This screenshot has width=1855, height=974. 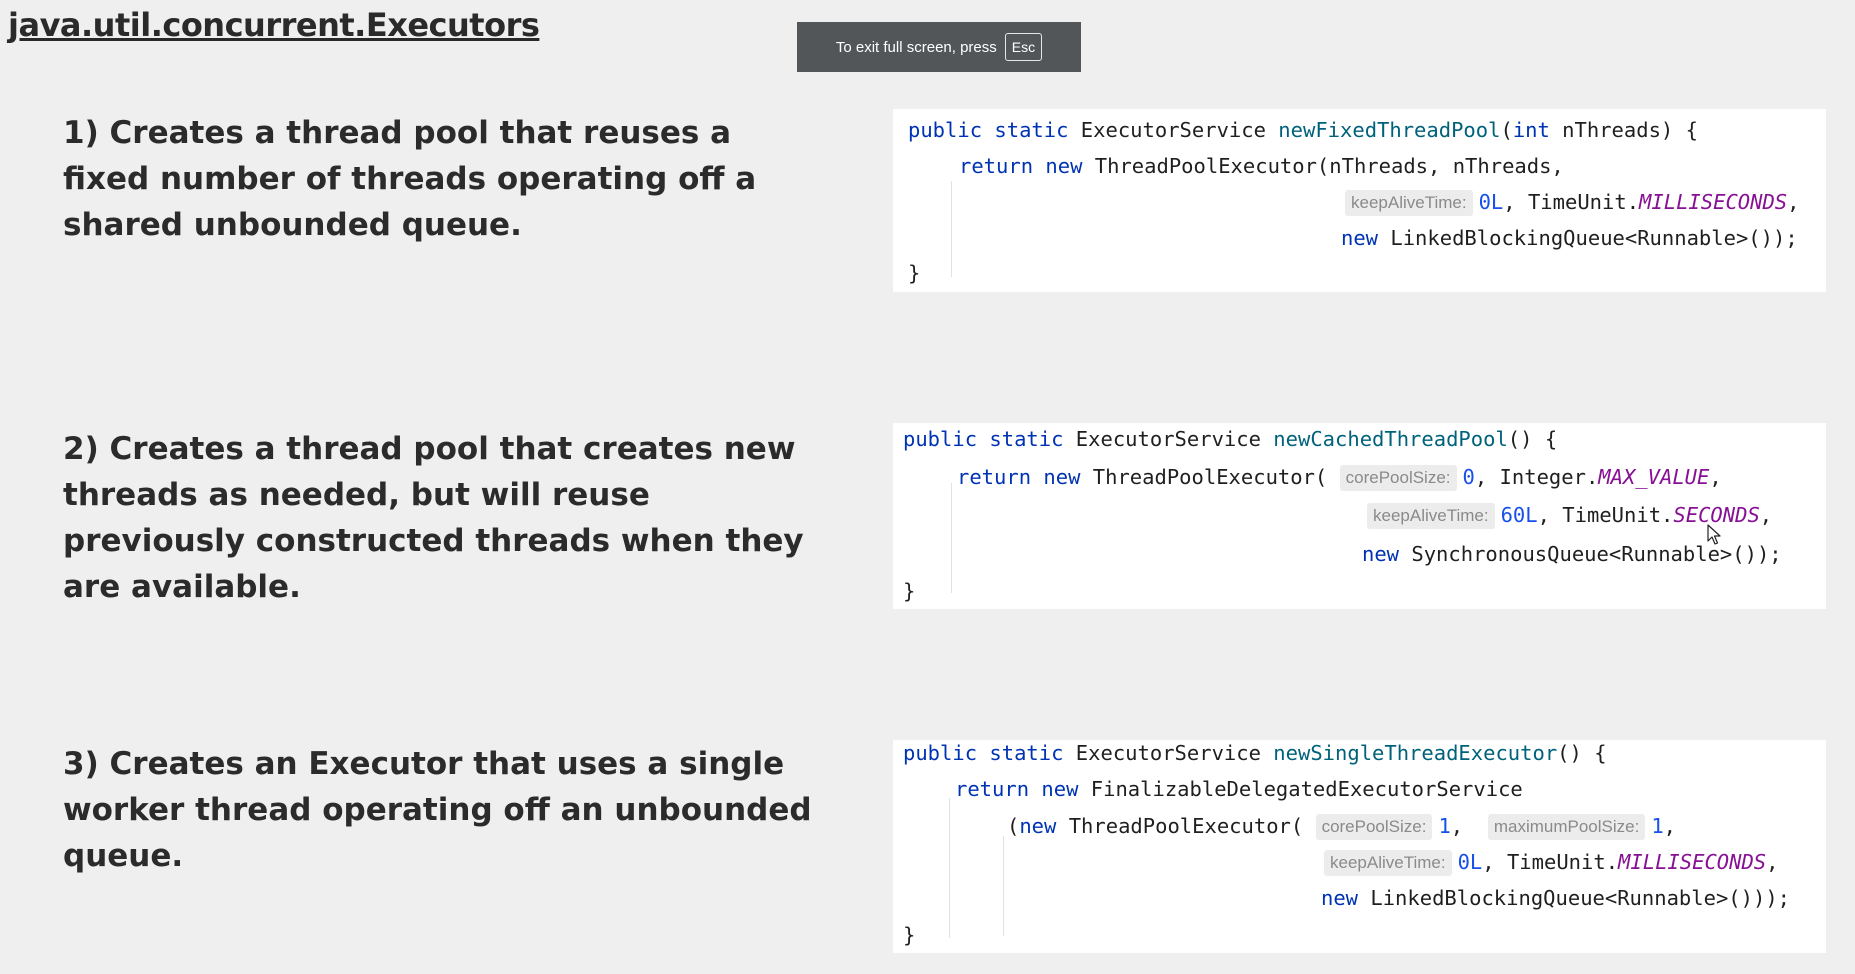 I want to click on fullscreen-banner-text: To exit full screen, press, so click(x=916, y=47).